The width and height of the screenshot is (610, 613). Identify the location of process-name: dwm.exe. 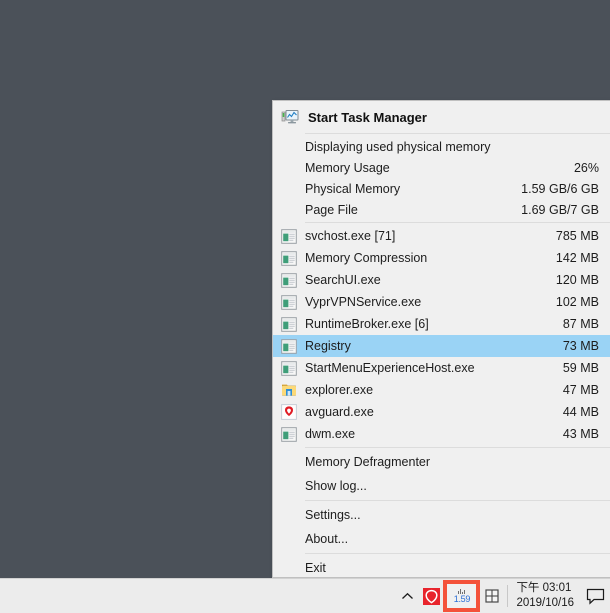
(330, 434).